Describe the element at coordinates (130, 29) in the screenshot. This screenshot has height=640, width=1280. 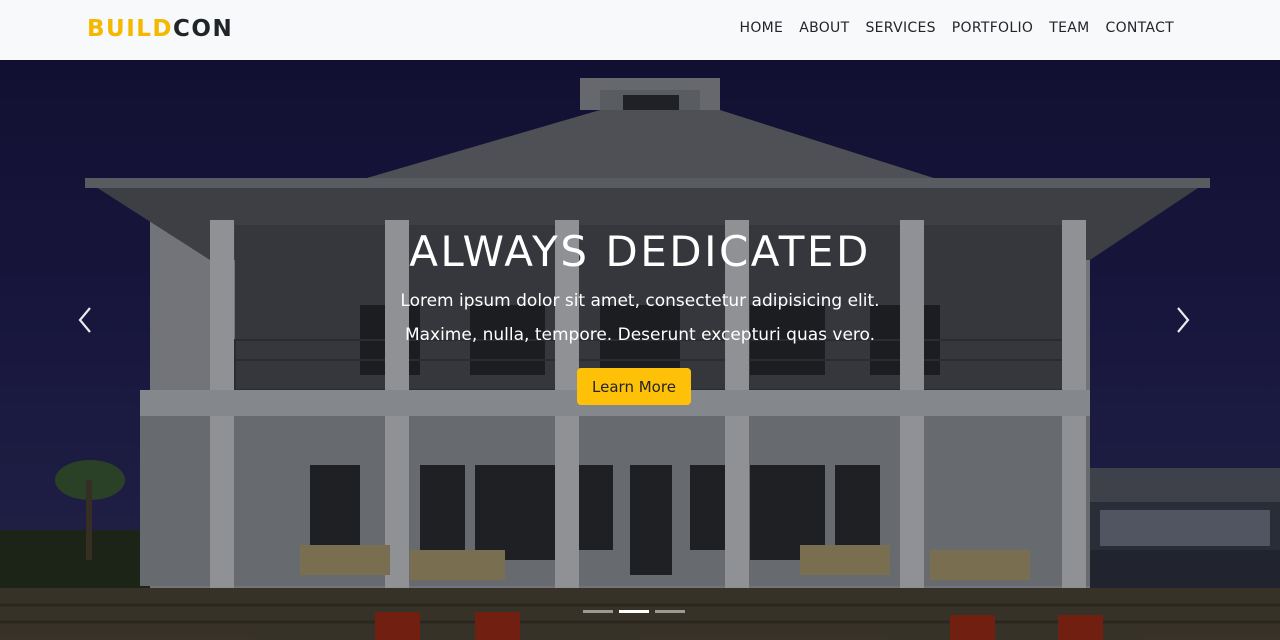
I see `brand-part-build: BUILD` at that location.